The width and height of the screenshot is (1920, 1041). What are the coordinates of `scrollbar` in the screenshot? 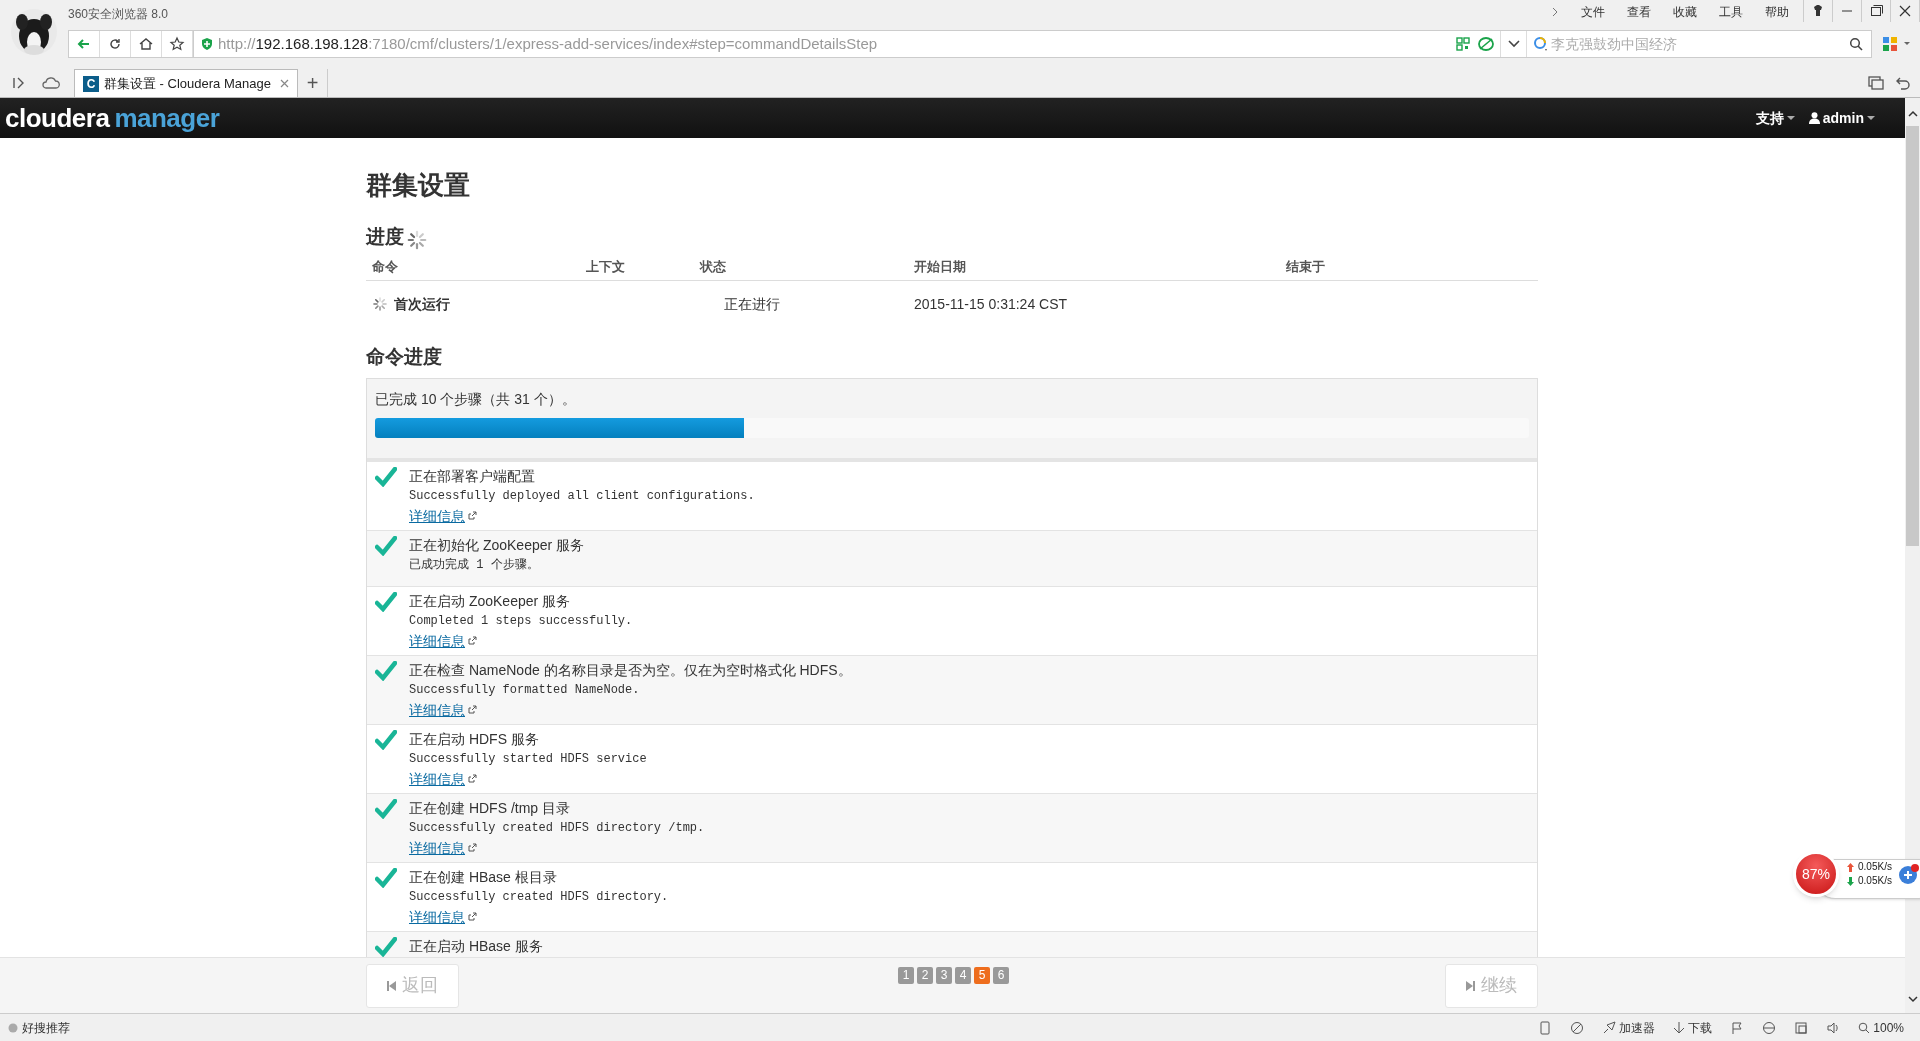 It's located at (1912, 555).